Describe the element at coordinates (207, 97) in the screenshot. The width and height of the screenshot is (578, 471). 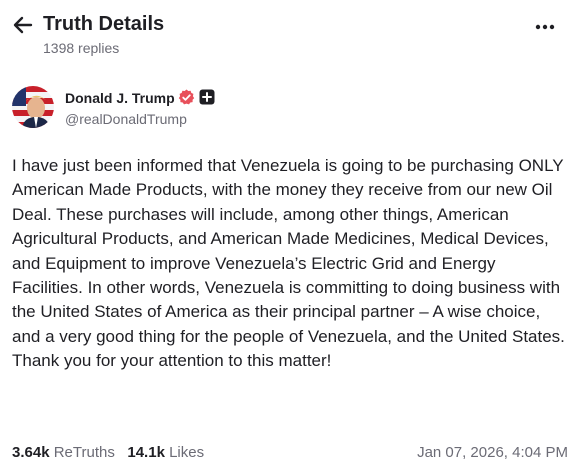
I see `plus-badge-icon` at that location.